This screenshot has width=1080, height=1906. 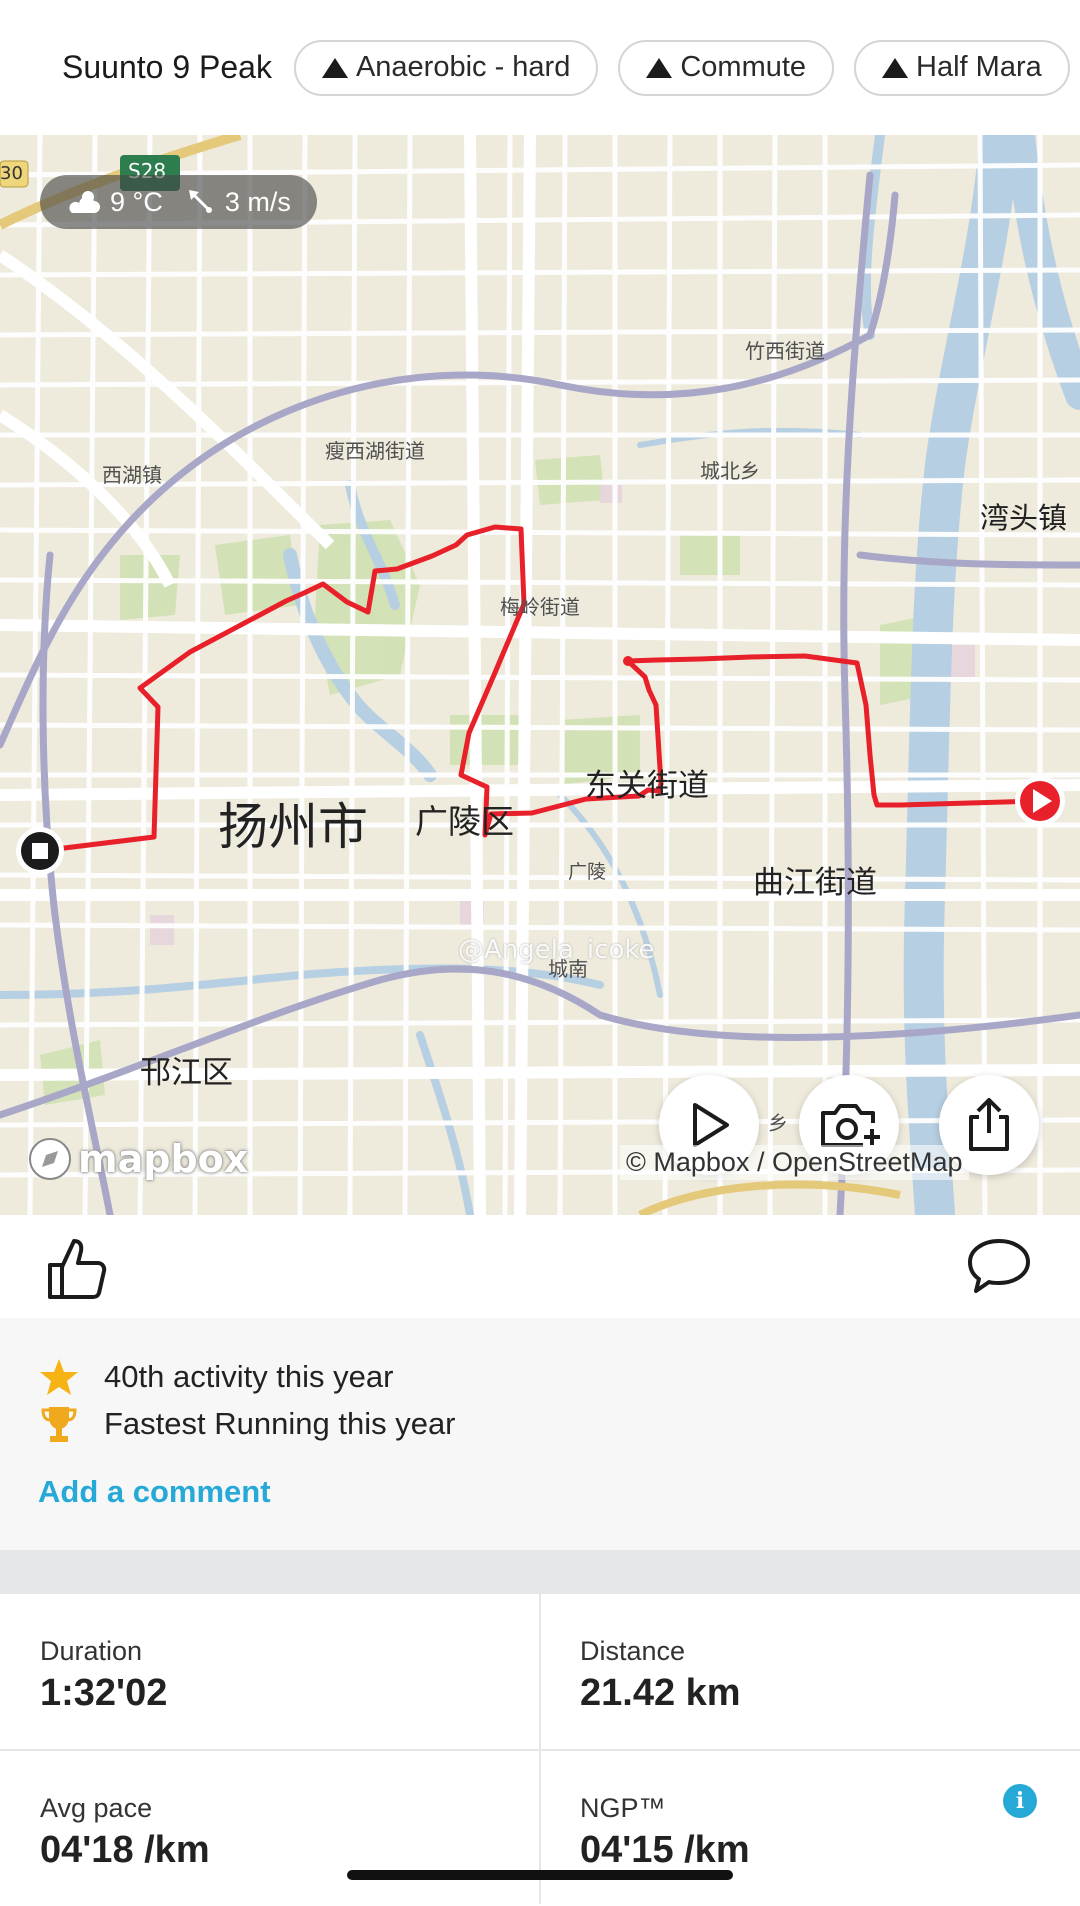 I want to click on map-label-wantou: 湾头镇, so click(x=1024, y=518).